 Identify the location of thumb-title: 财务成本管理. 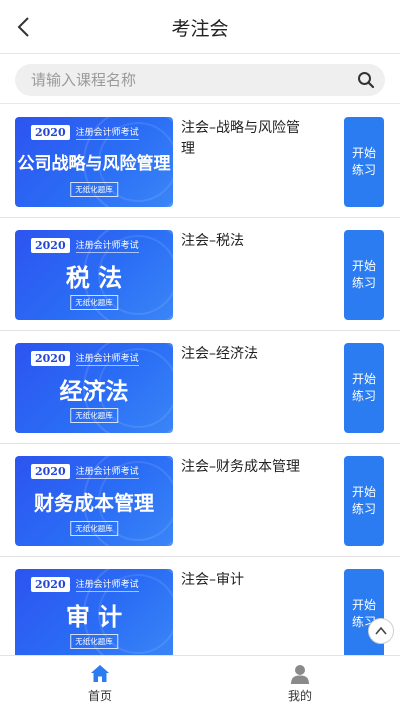
(94, 503).